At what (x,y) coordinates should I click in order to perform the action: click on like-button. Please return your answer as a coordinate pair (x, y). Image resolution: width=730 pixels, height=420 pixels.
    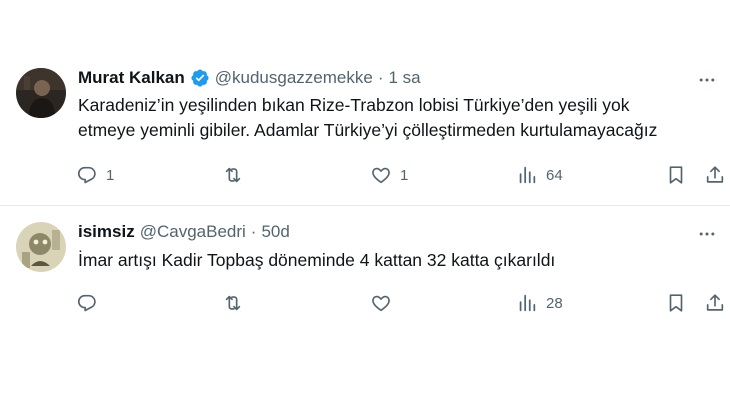
    Looking at the image, I should click on (385, 303).